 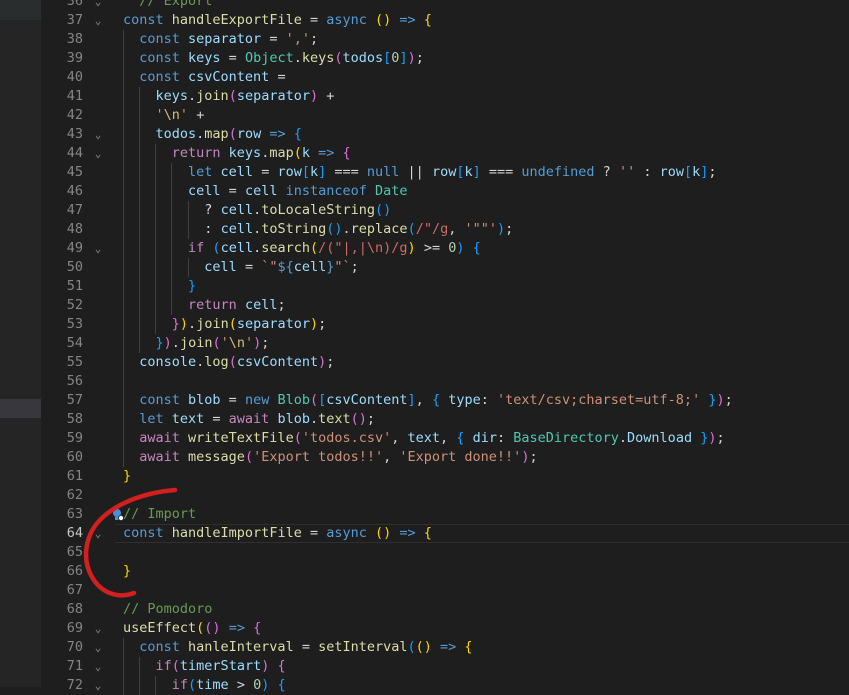 What do you see at coordinates (237, 305) in the screenshot?
I see `code-text: return cell;` at bounding box center [237, 305].